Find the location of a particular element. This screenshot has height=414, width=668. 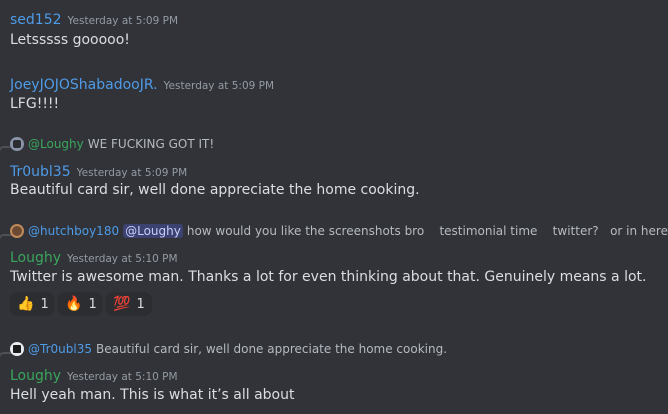

message-text: LFG!!!! is located at coordinates (35, 104).